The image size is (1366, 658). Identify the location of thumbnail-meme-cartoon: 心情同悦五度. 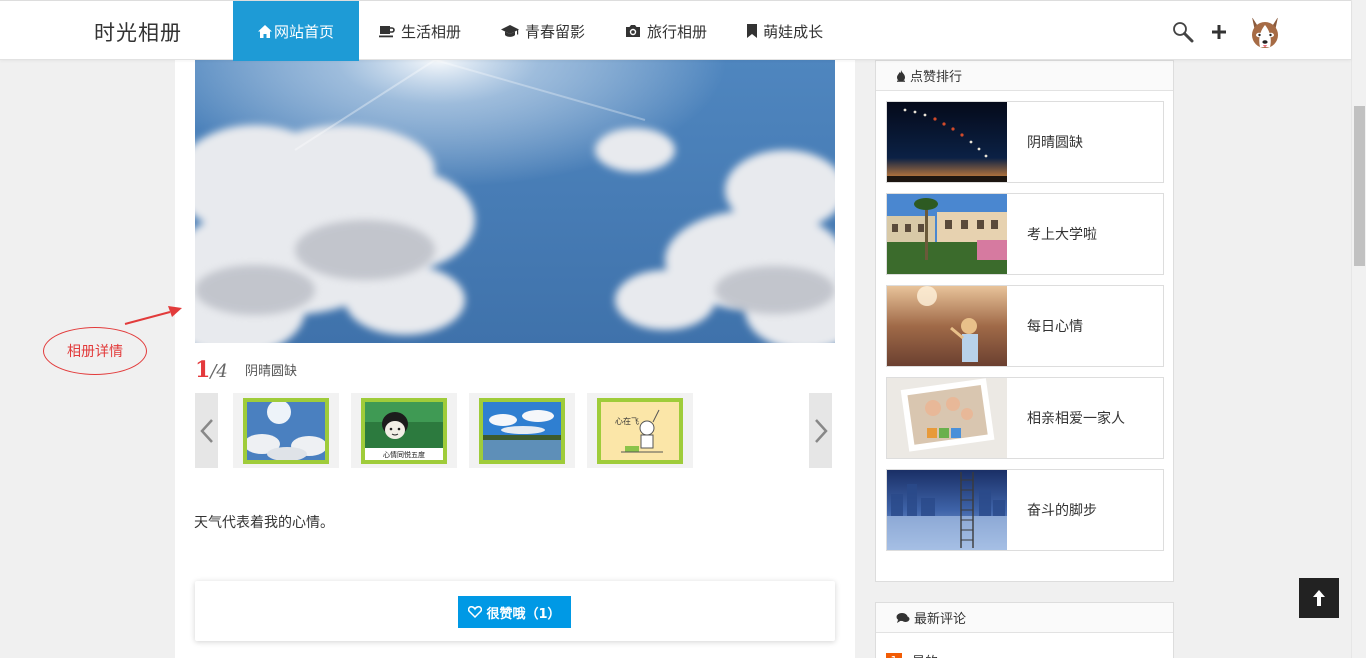
(404, 430).